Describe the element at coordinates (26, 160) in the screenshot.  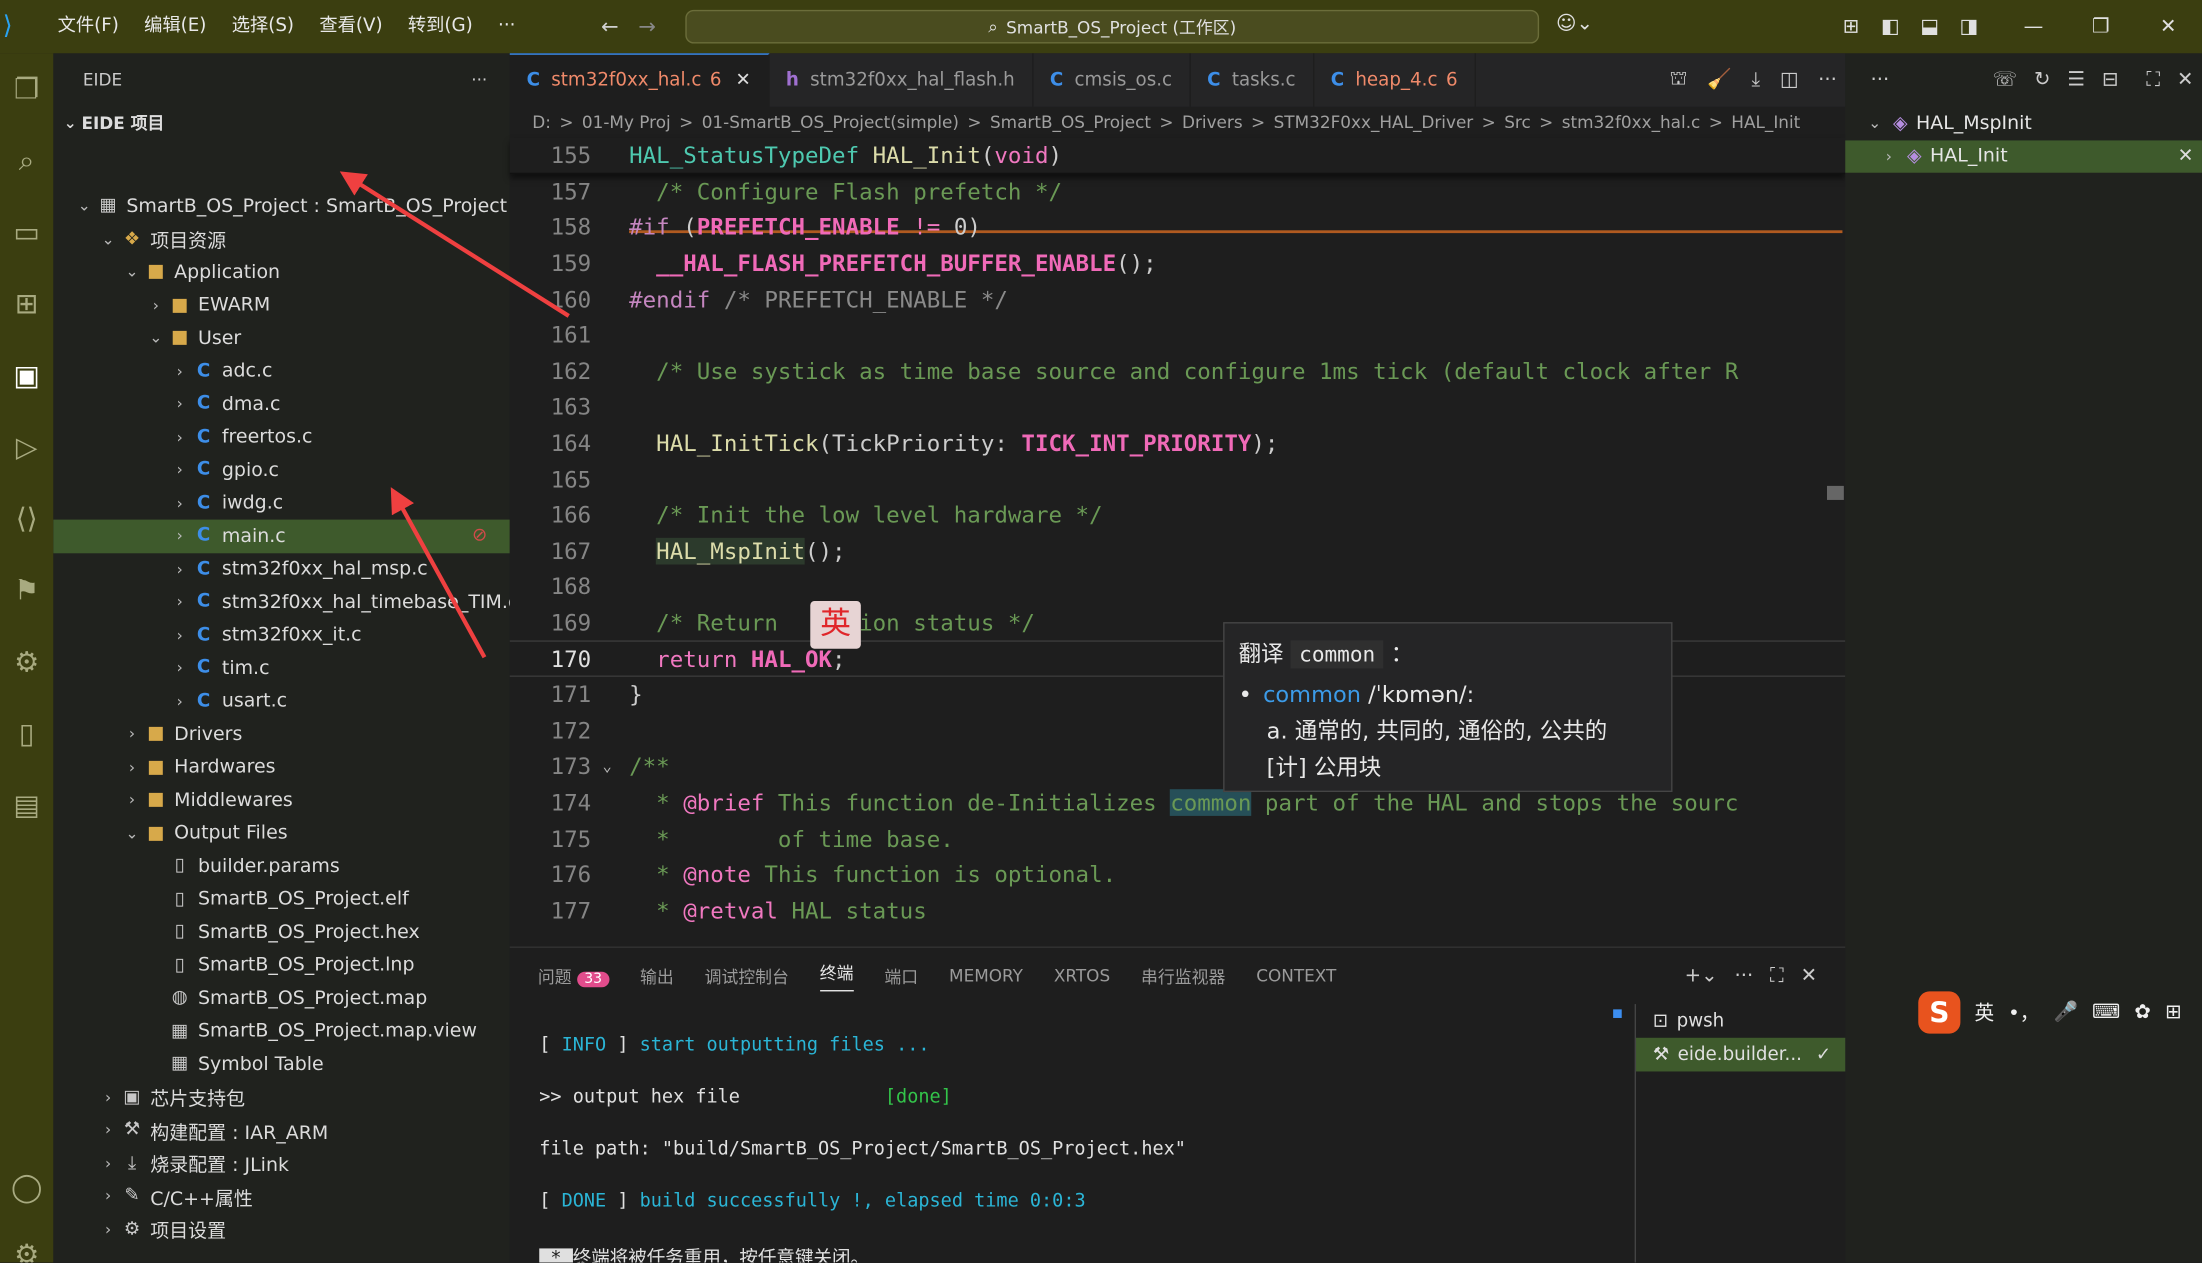
I see `search-view-icon: ⌕` at that location.